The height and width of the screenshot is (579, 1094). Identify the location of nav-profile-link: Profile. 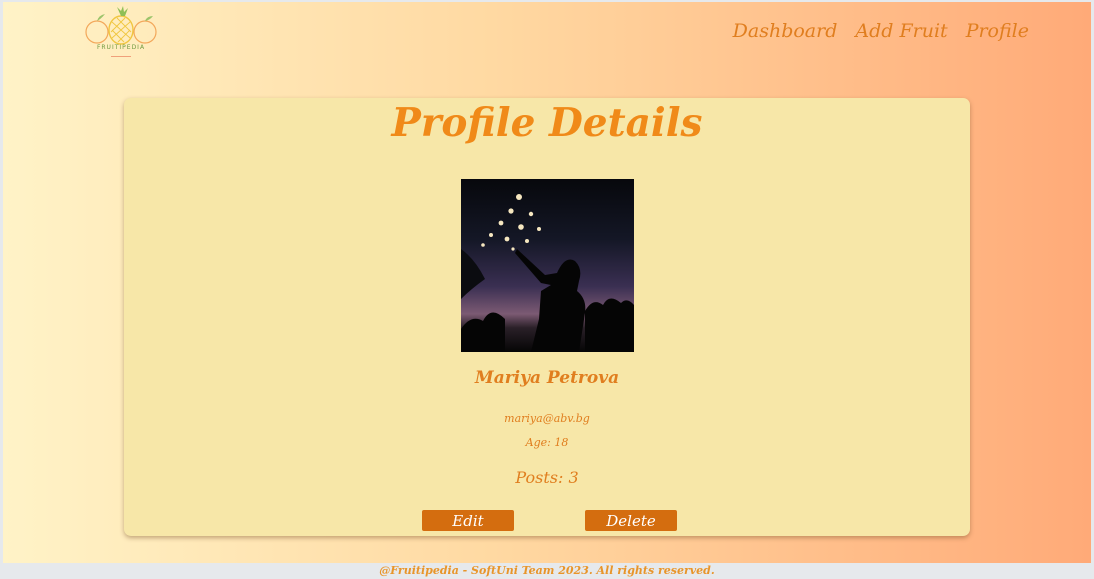
(997, 31).